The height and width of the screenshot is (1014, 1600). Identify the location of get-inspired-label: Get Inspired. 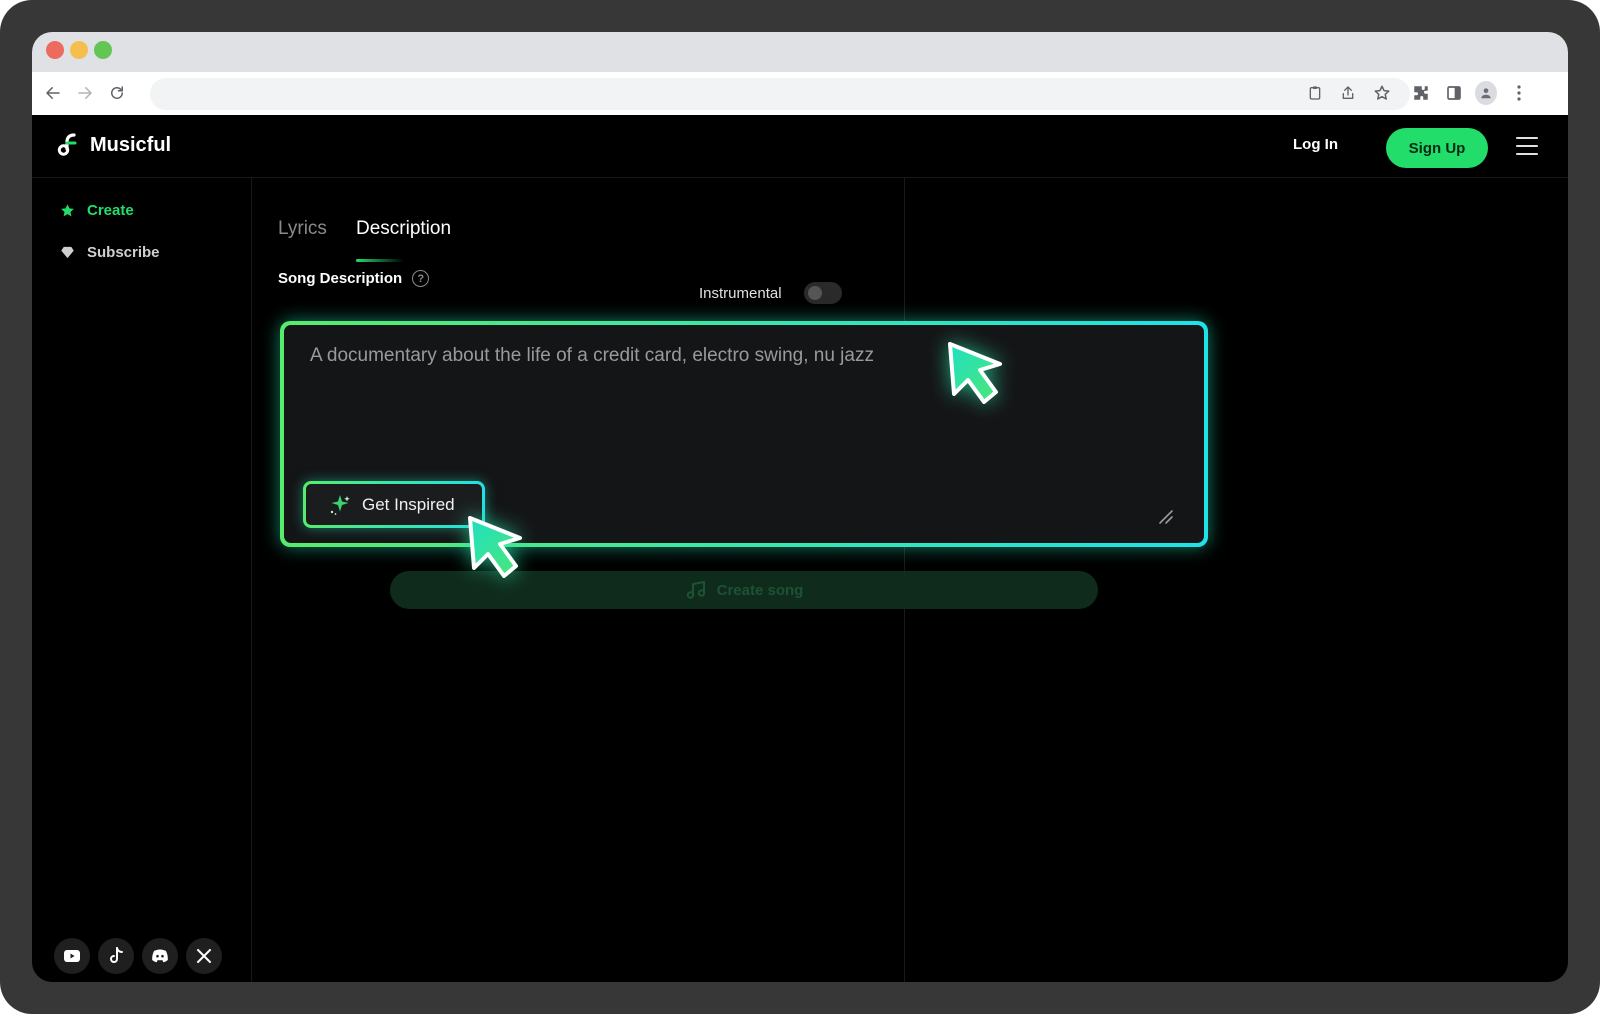
(408, 504).